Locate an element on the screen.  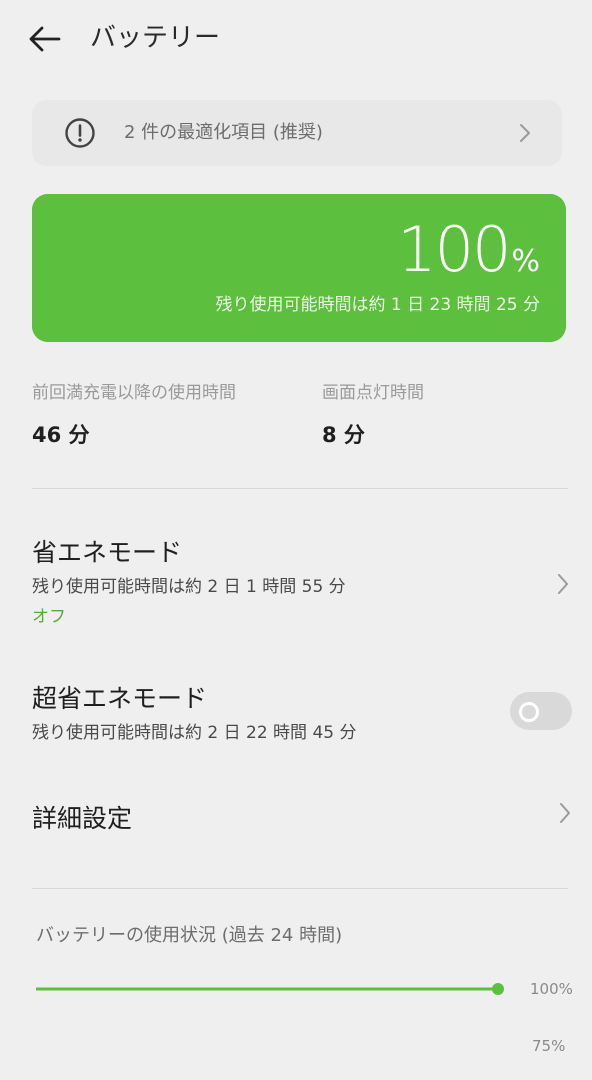
battery-percent-unit: % is located at coordinates (525, 261).